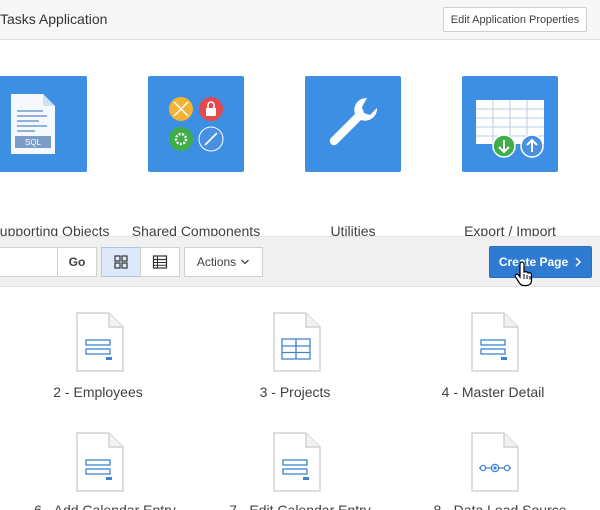  What do you see at coordinates (33, 142) in the screenshot?
I see `svg-text: SQL` at bounding box center [33, 142].